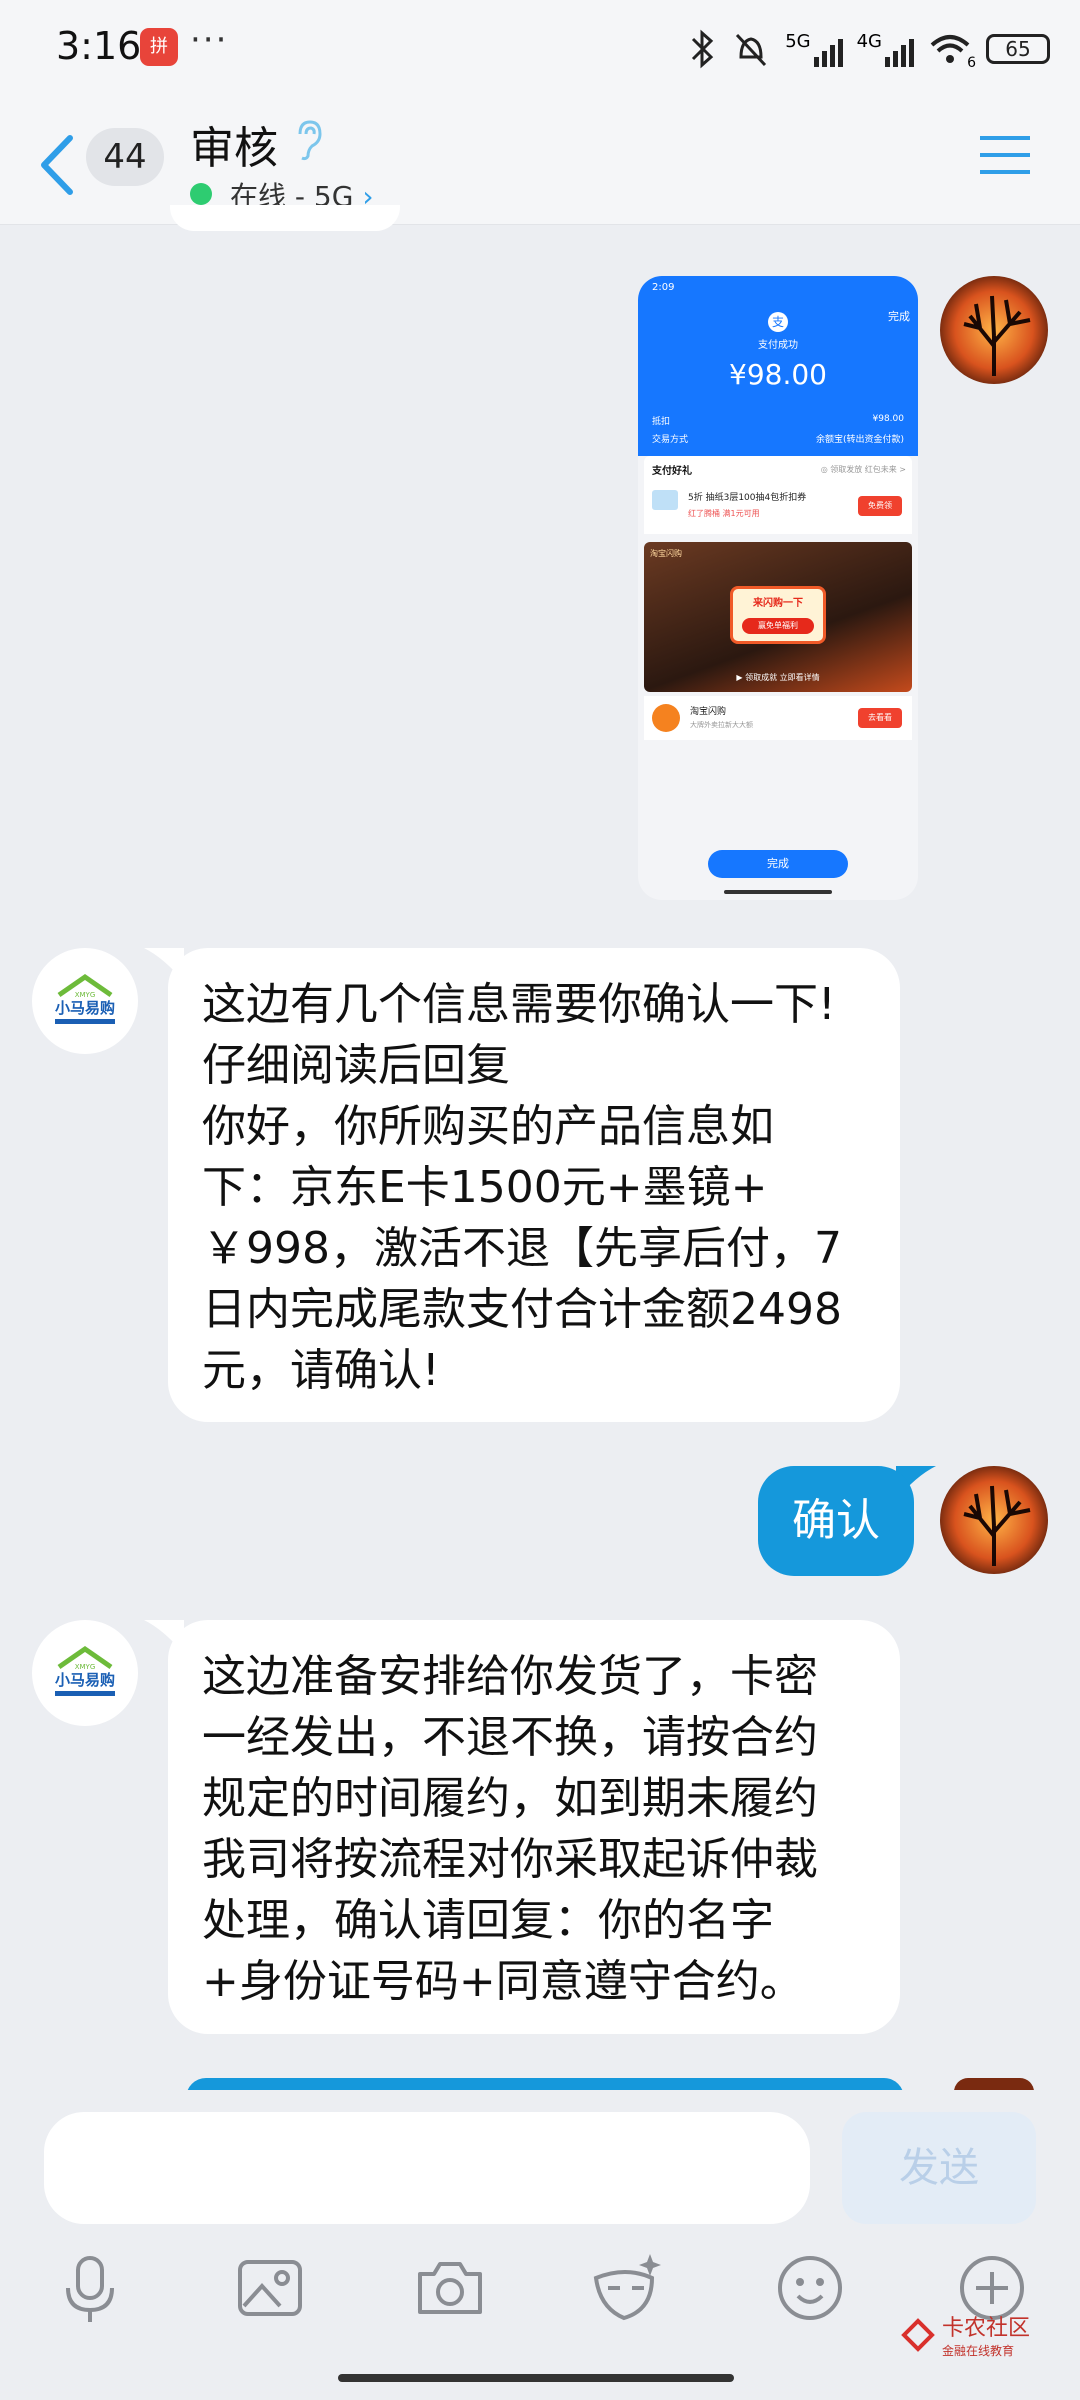  What do you see at coordinates (661, 422) in the screenshot?
I see `mini-row1-label: 抵扣` at bounding box center [661, 422].